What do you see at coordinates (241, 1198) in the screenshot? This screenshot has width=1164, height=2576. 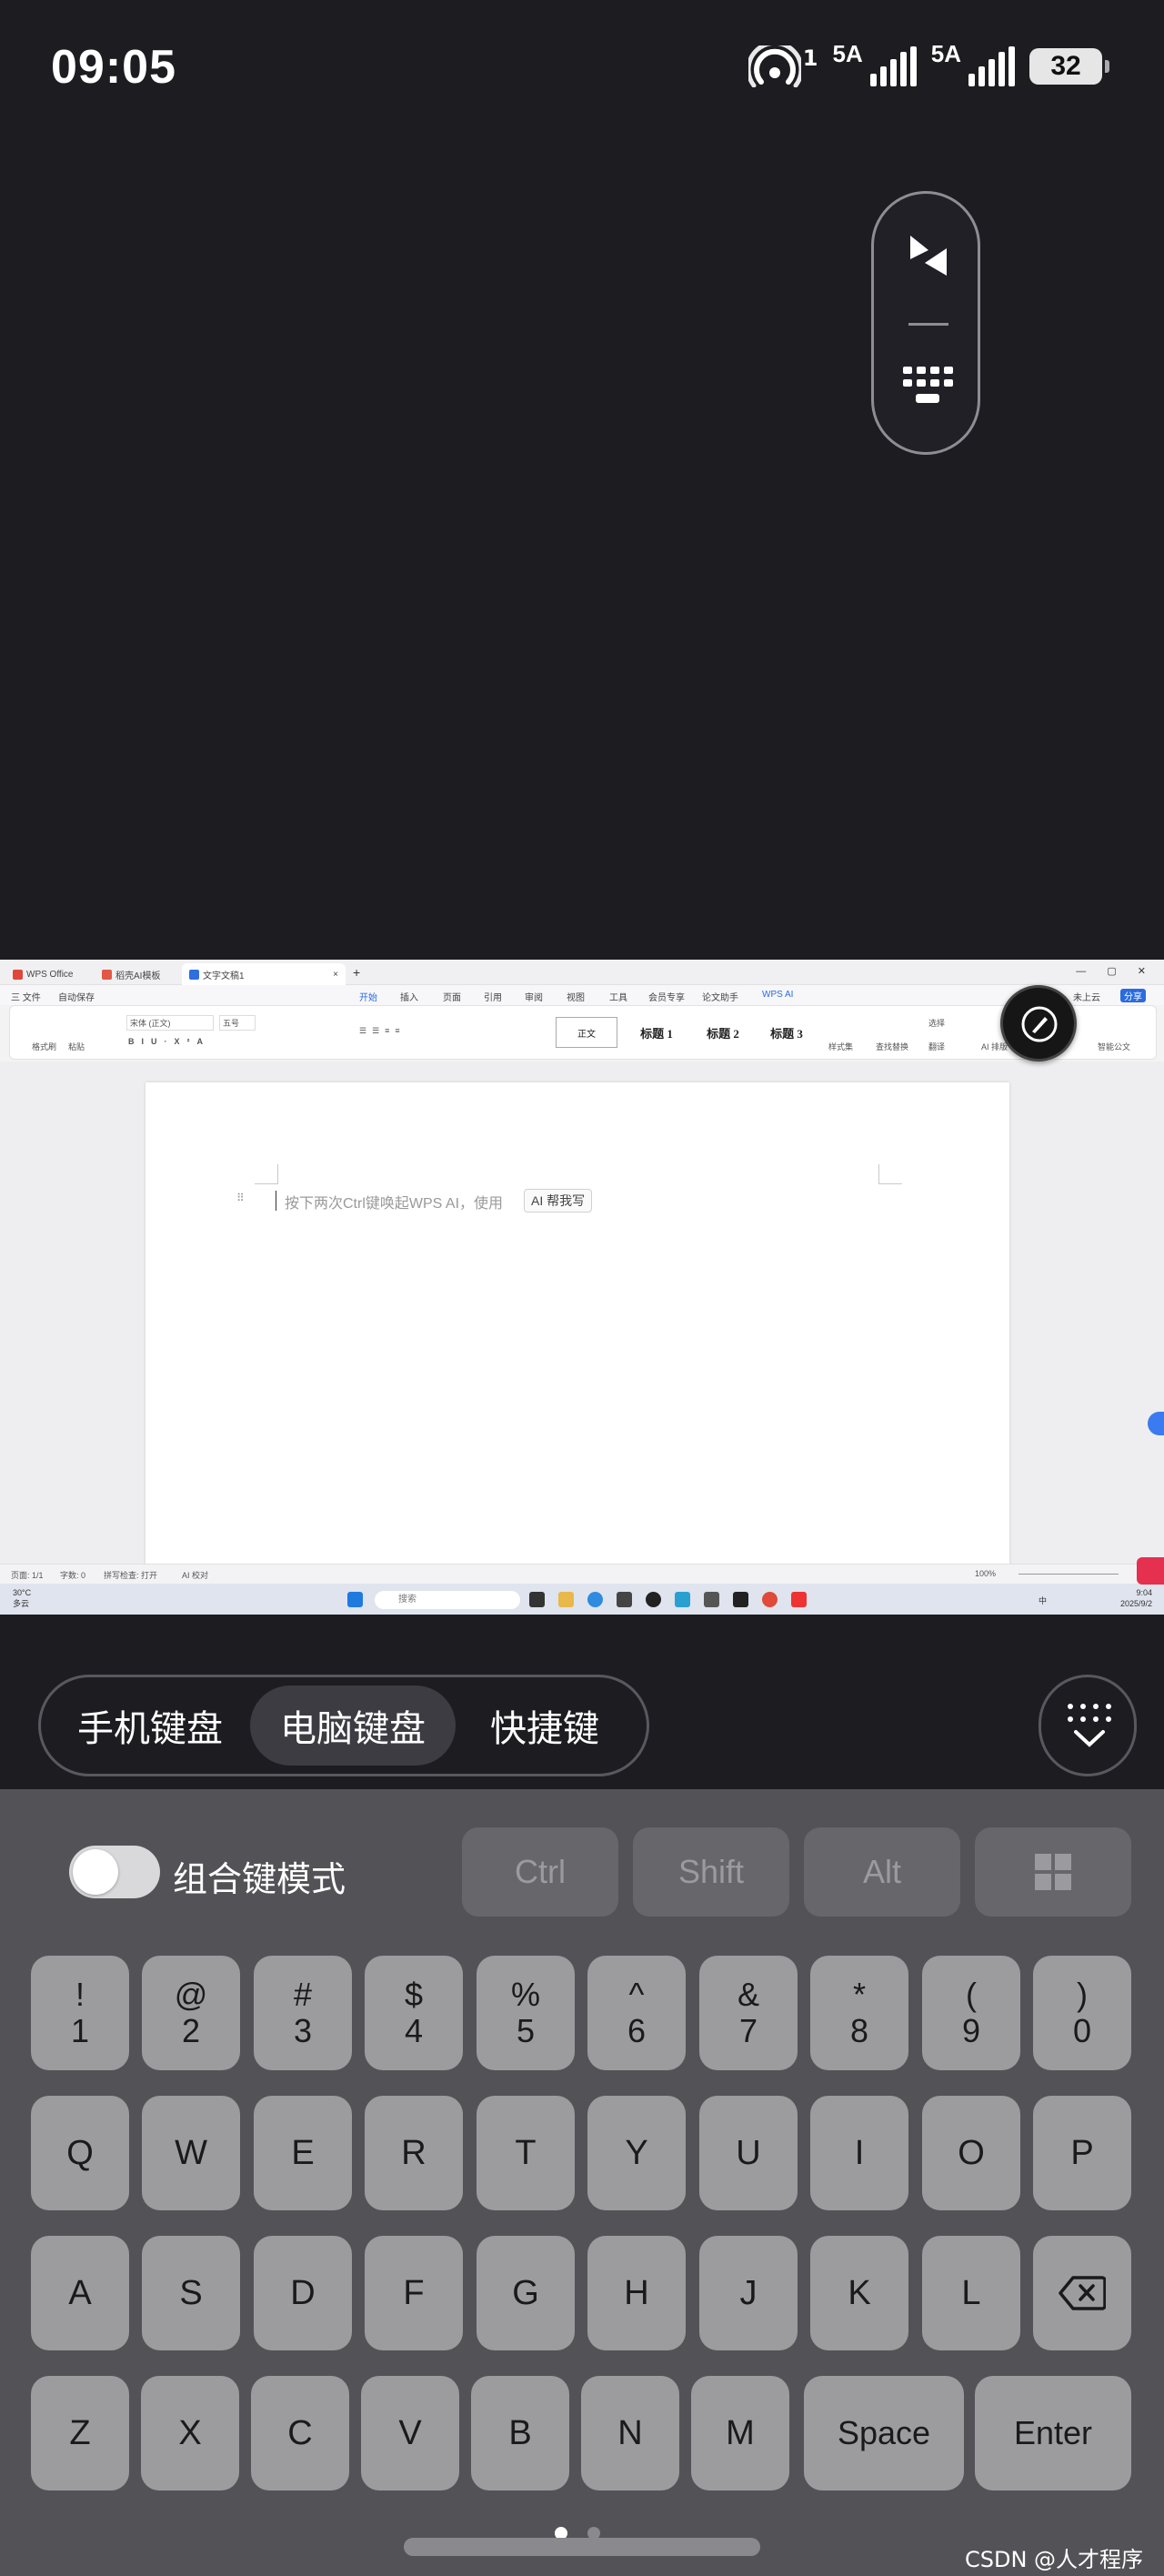 I see `drag-handle-icon: ⠿` at bounding box center [241, 1198].